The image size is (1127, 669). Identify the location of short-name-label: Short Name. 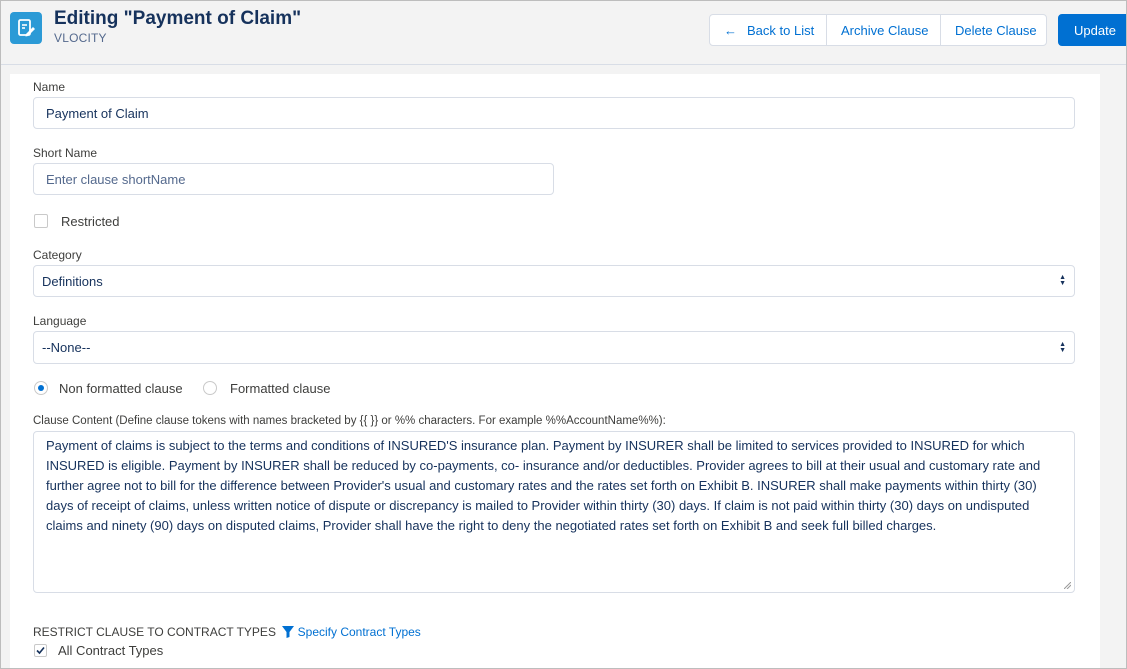
(65, 153).